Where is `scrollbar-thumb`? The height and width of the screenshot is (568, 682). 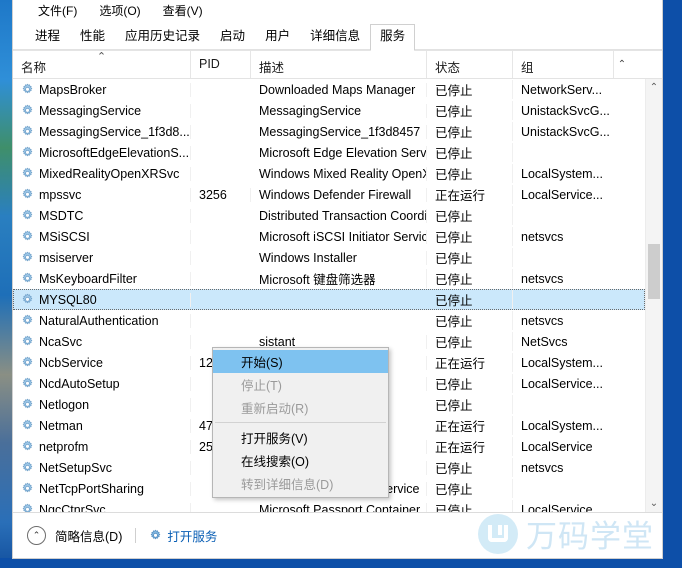 scrollbar-thumb is located at coordinates (654, 271).